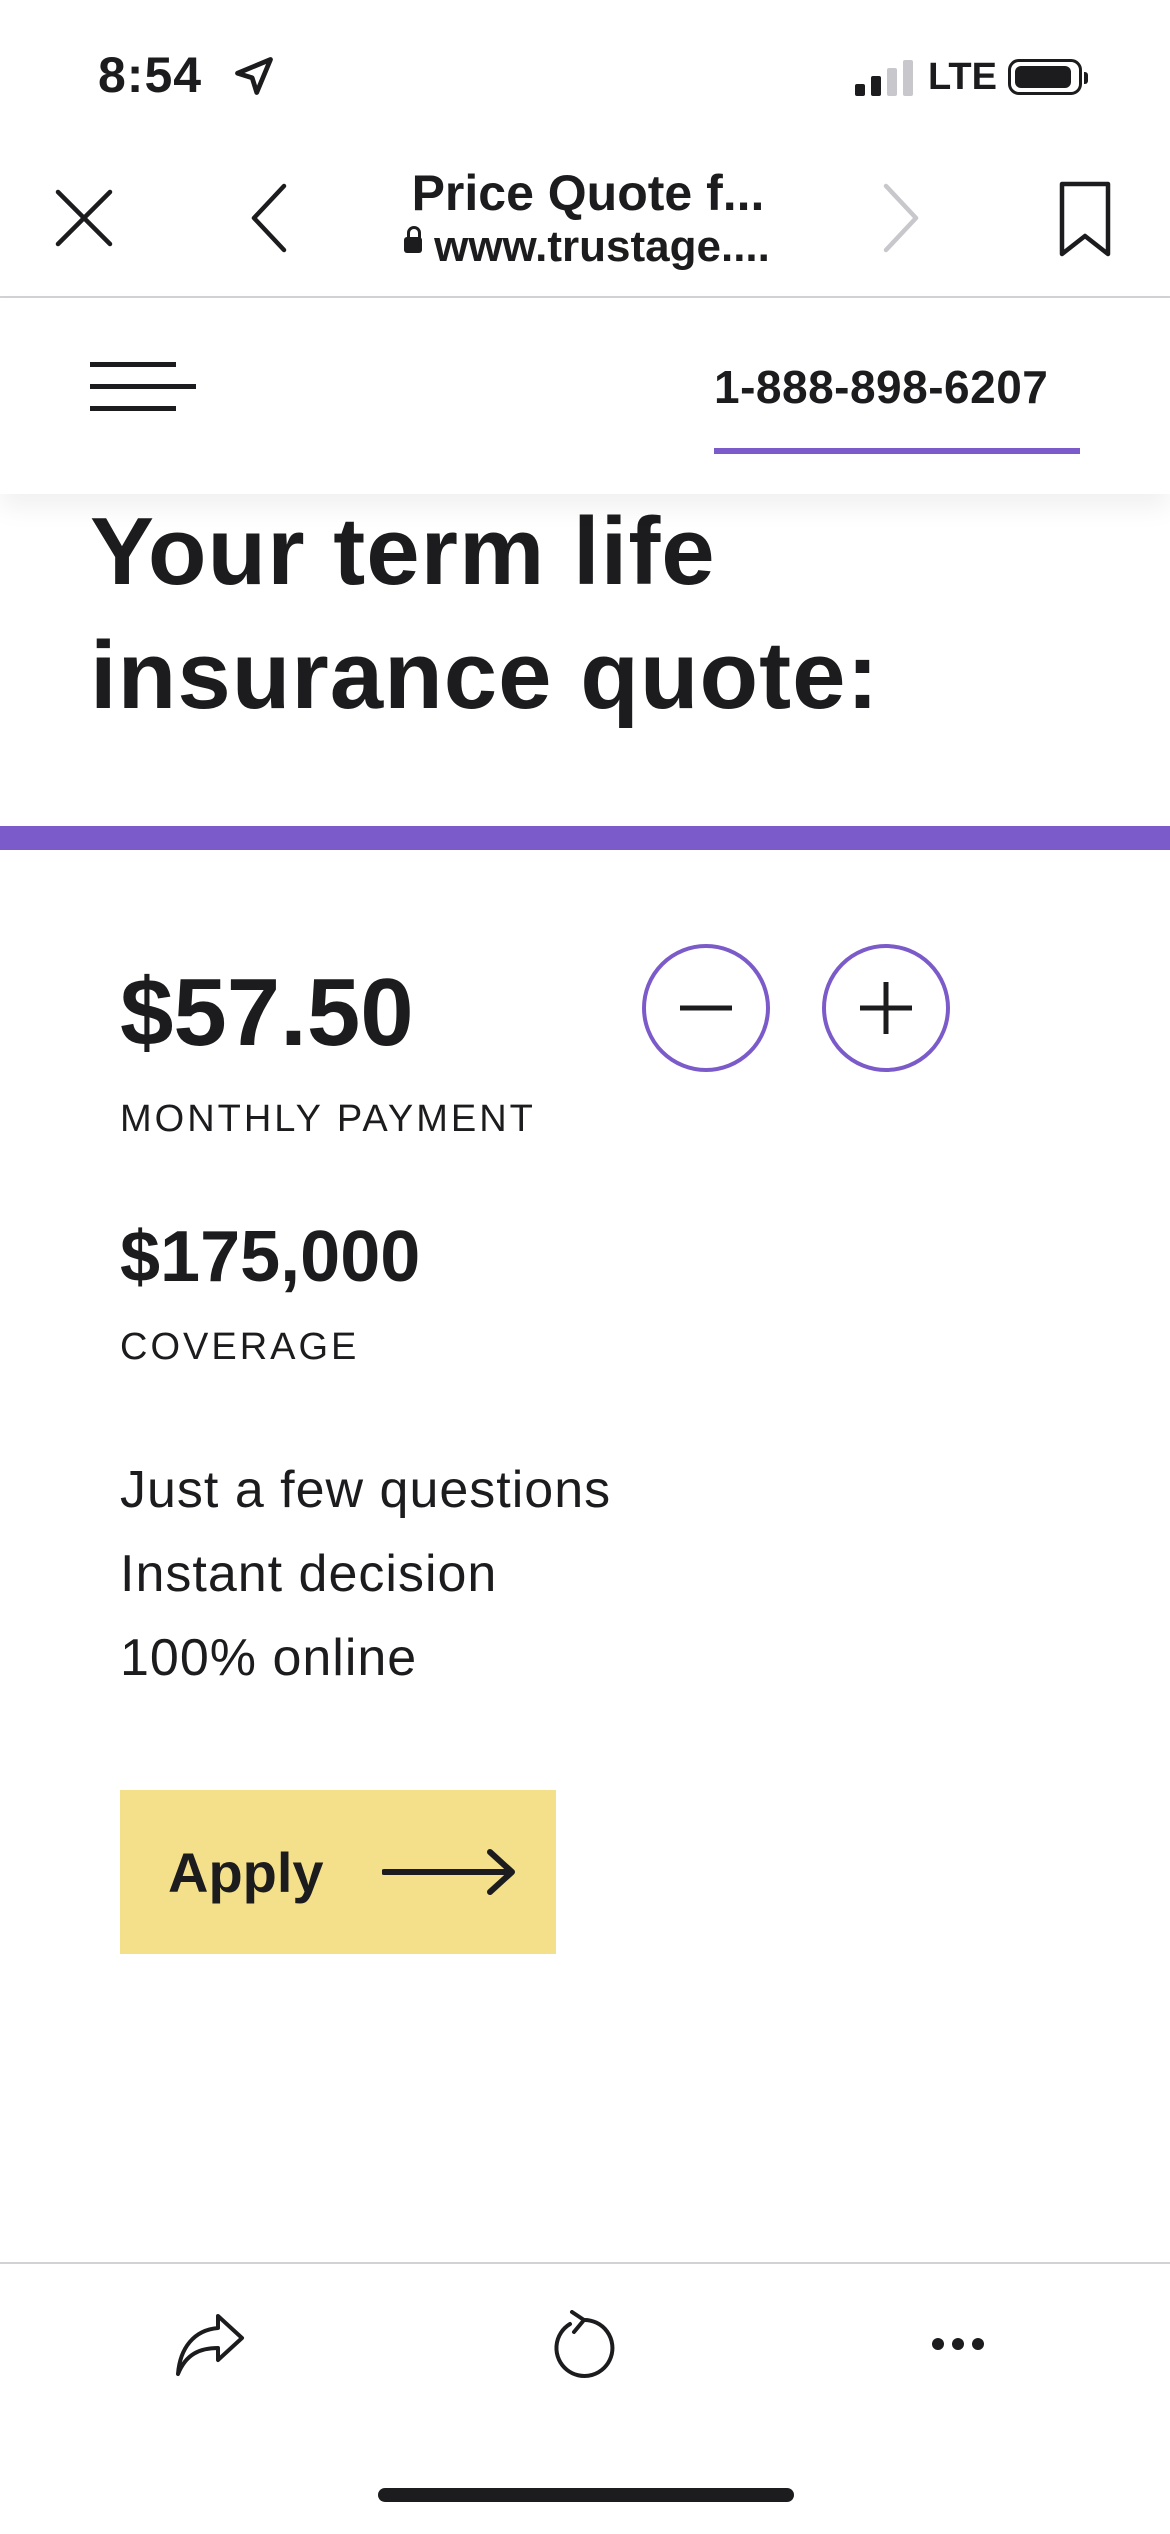 Image resolution: width=1170 pixels, height=2534 pixels. What do you see at coordinates (254, 76) in the screenshot?
I see `location-arrow-icon` at bounding box center [254, 76].